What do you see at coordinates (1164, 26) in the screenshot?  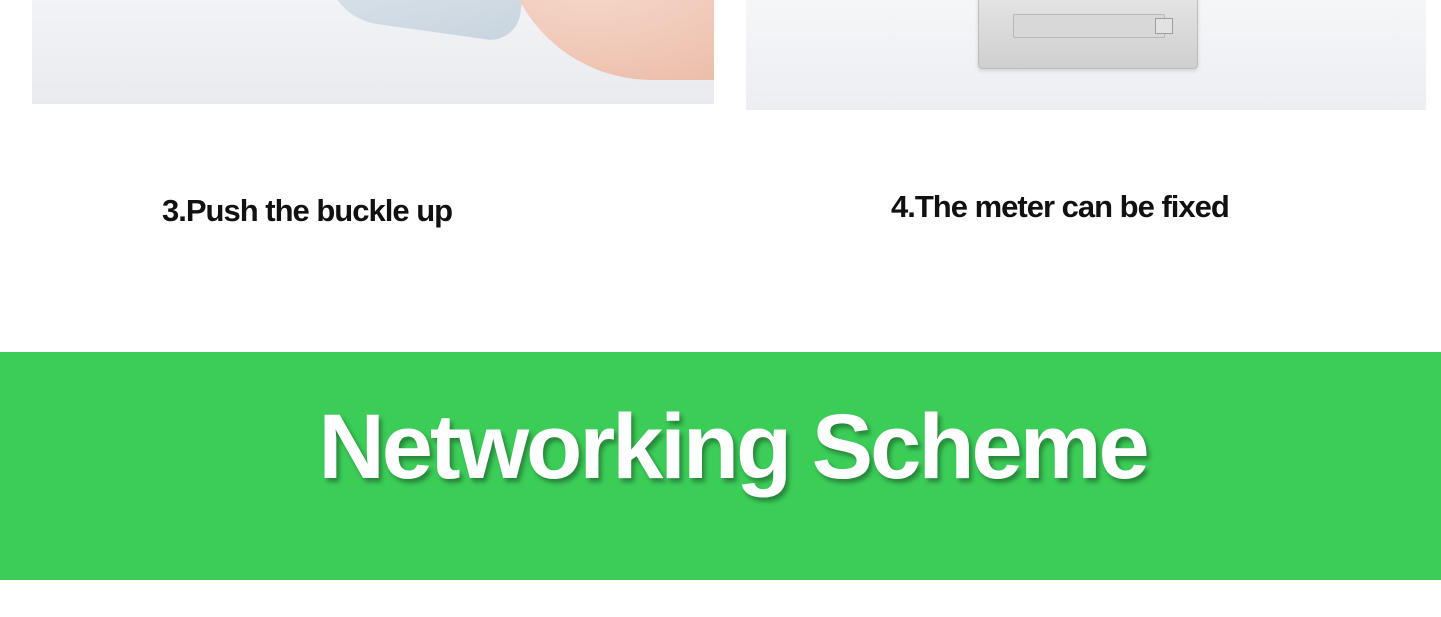 I see `meter-slot` at bounding box center [1164, 26].